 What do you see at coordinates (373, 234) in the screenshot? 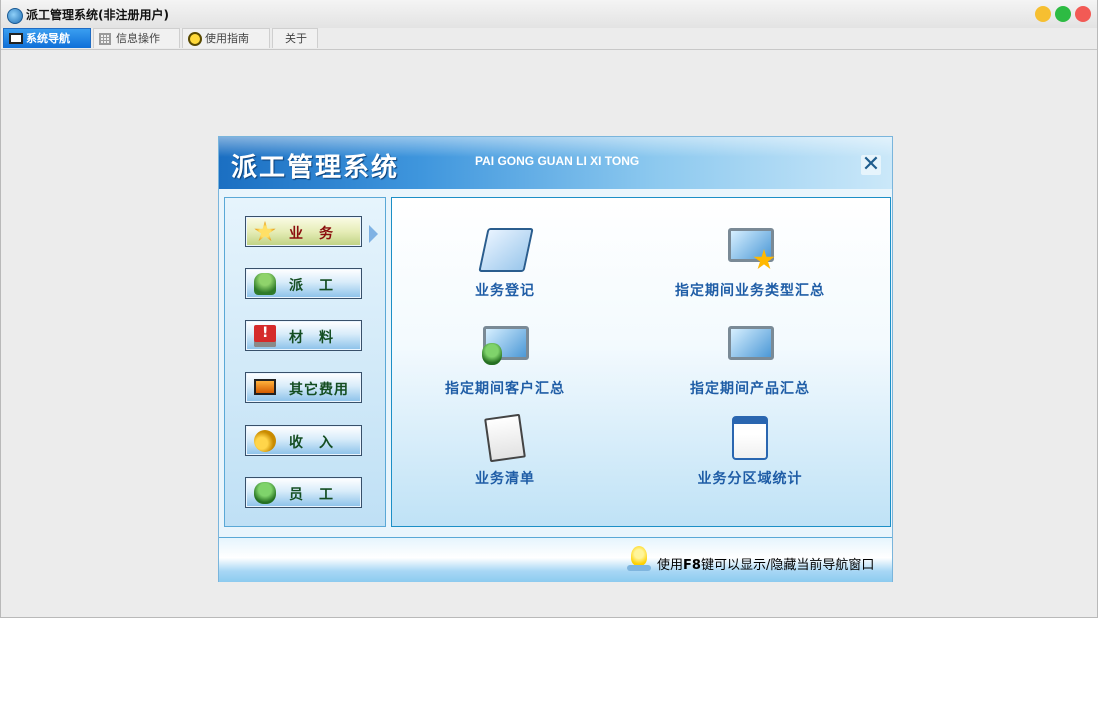
I see `active-category-arrow-icon` at bounding box center [373, 234].